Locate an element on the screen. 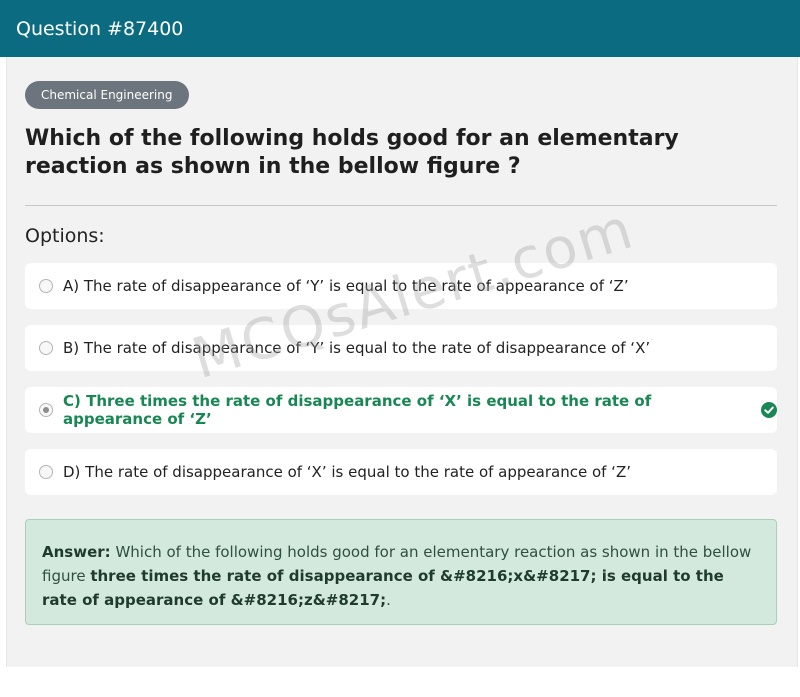 The width and height of the screenshot is (800, 697). options-heading: Options: is located at coordinates (65, 236).